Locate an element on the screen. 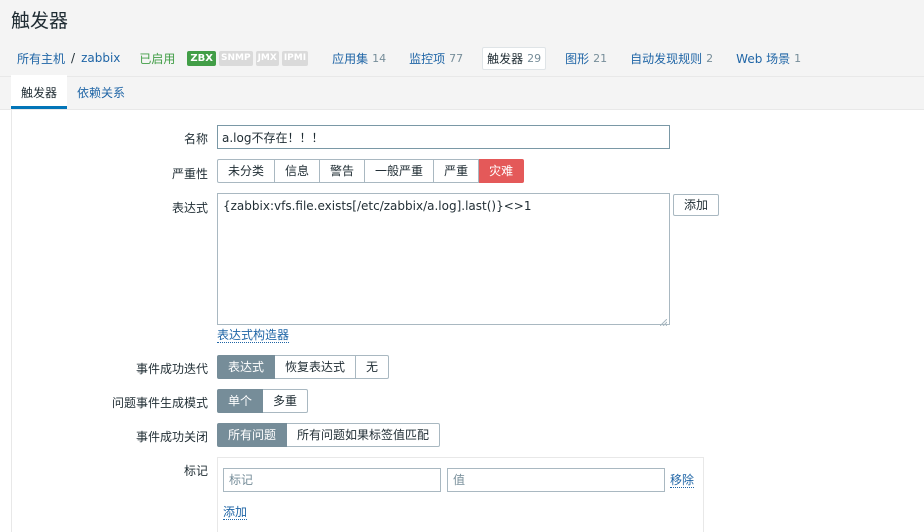  tab-trigger: 触发器 is located at coordinates (39, 92).